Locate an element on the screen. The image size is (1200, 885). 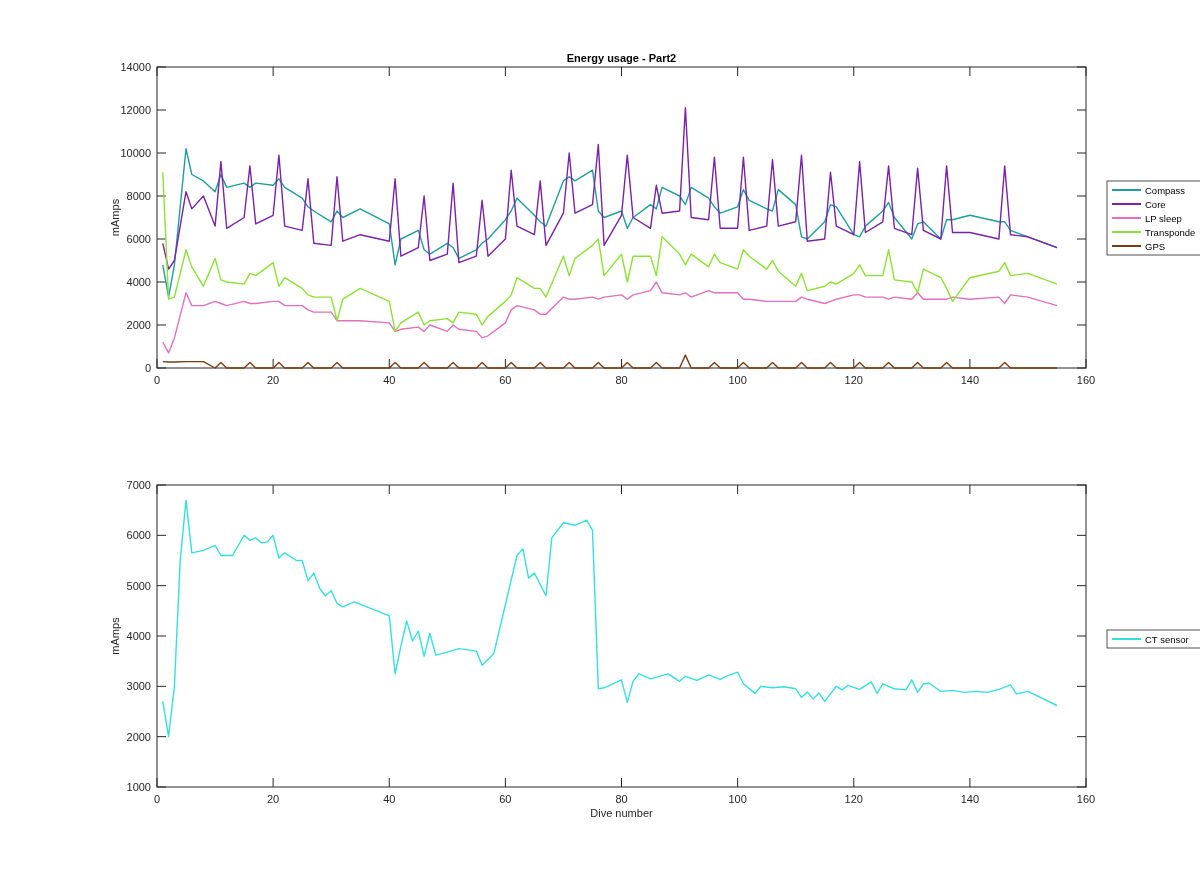
axis-title: Dive number is located at coordinates (621, 813).